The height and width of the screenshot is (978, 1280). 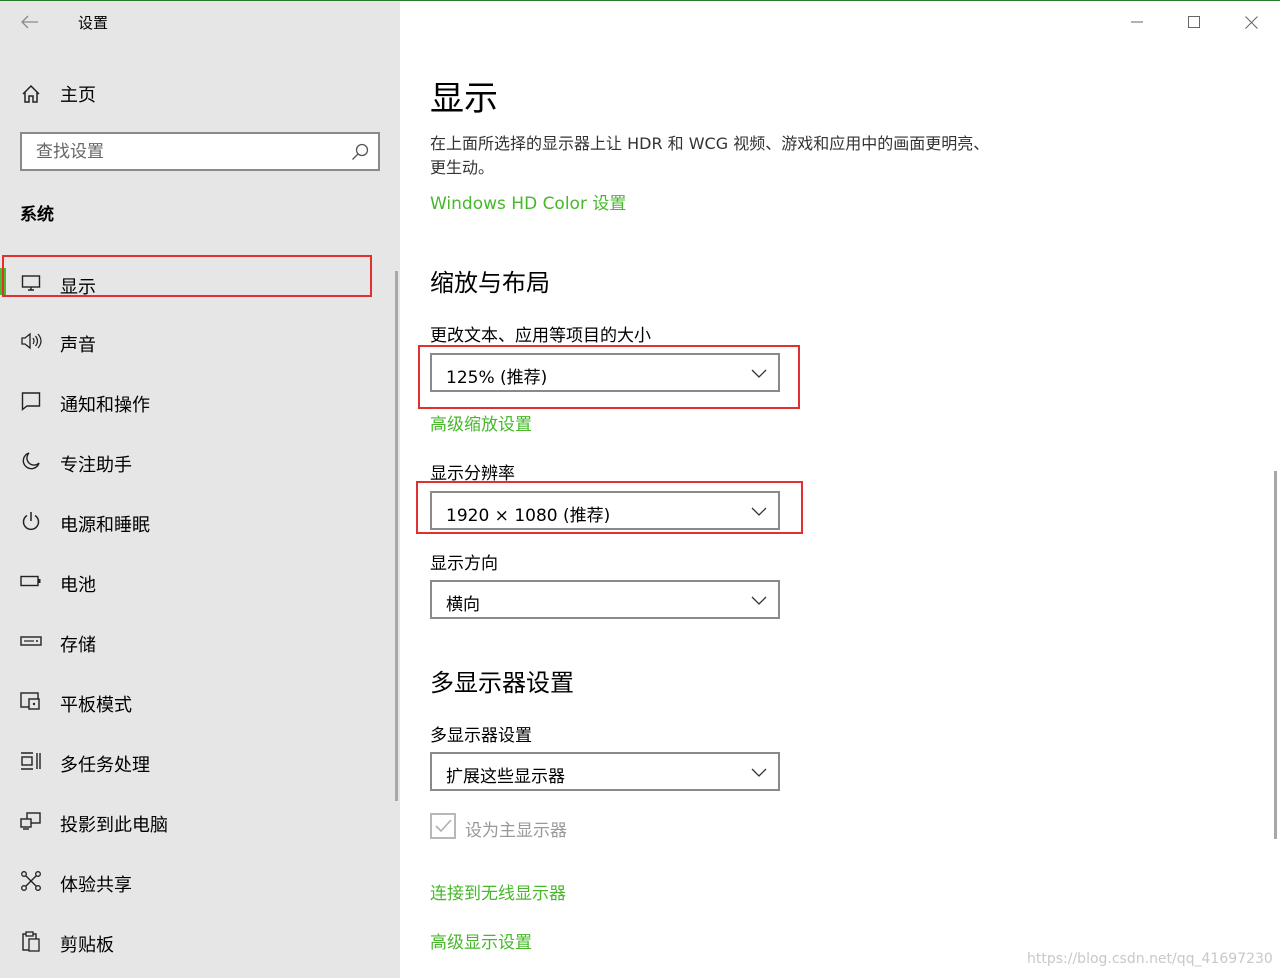 What do you see at coordinates (200, 343) in the screenshot?
I see `sidebar-item-sound: 声音` at bounding box center [200, 343].